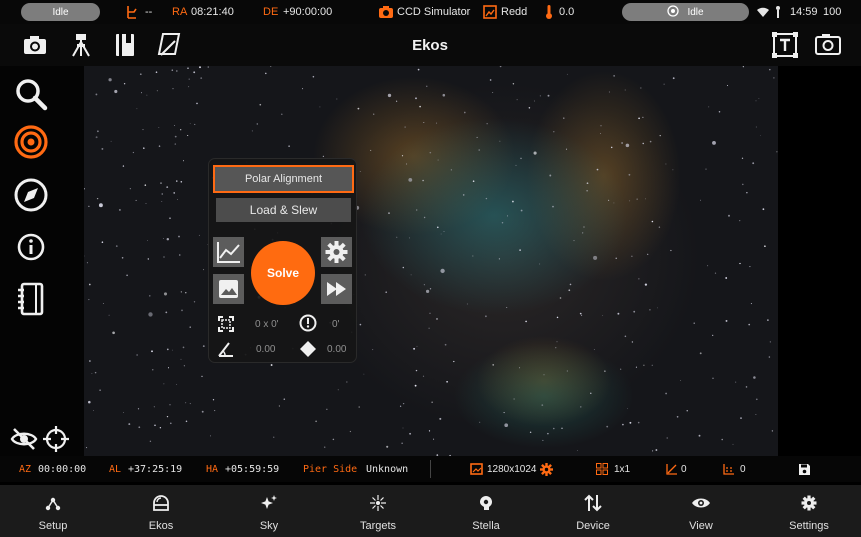 Image resolution: width=861 pixels, height=537 pixels. Describe the element at coordinates (283, 210) in the screenshot. I see `load-slew-button: Load & Slew` at that location.